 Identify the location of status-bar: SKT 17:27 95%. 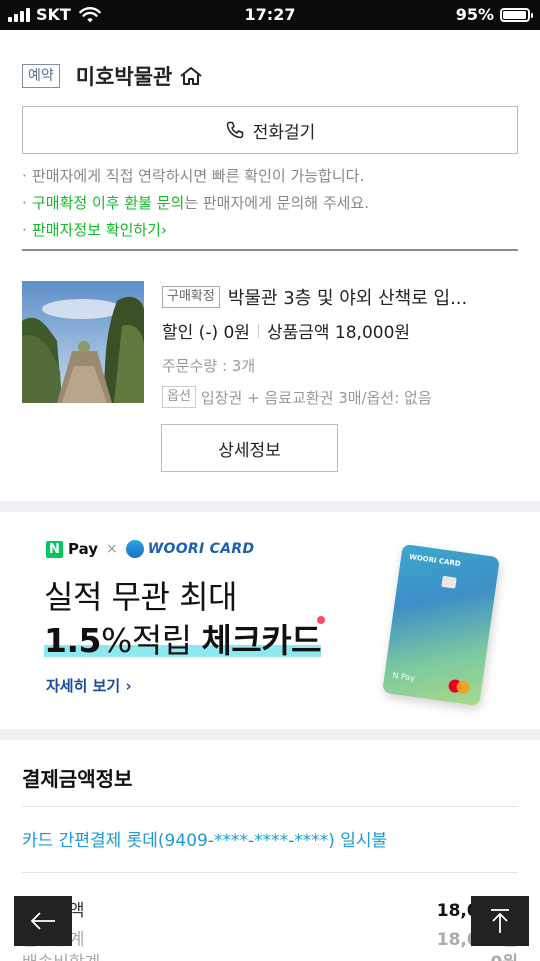
(270, 15).